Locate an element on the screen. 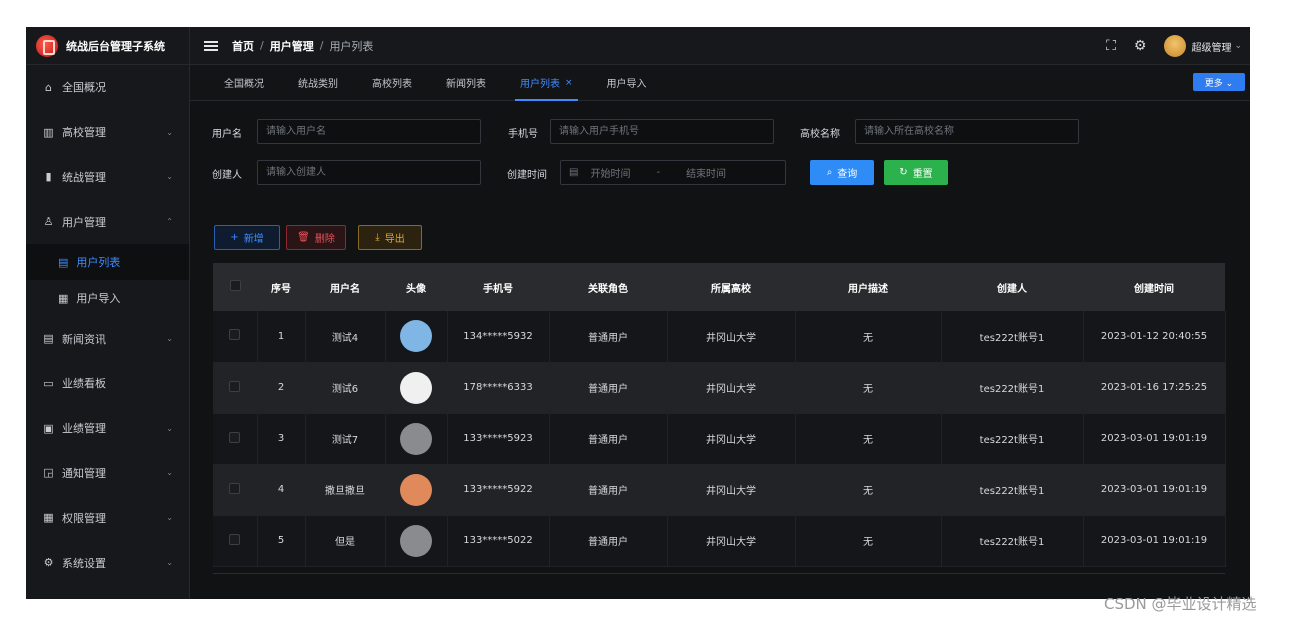  tab-category: 统战类别 is located at coordinates (318, 83).